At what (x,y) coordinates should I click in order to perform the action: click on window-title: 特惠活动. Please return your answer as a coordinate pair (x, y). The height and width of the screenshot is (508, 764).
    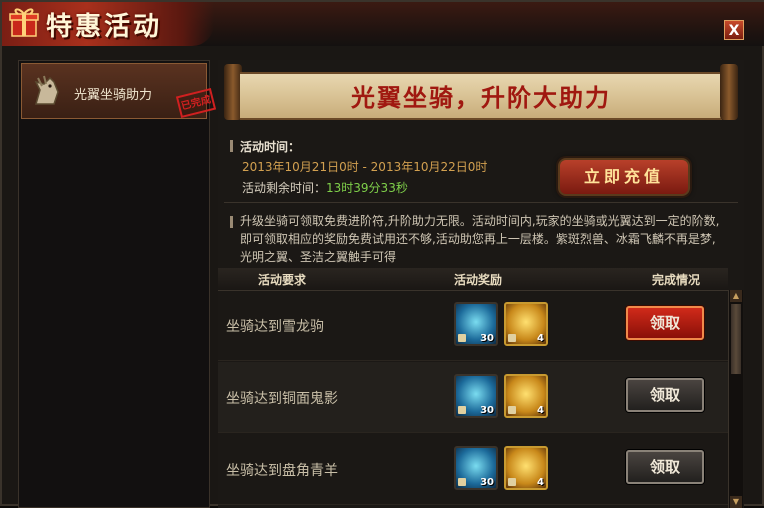
    Looking at the image, I should click on (104, 27).